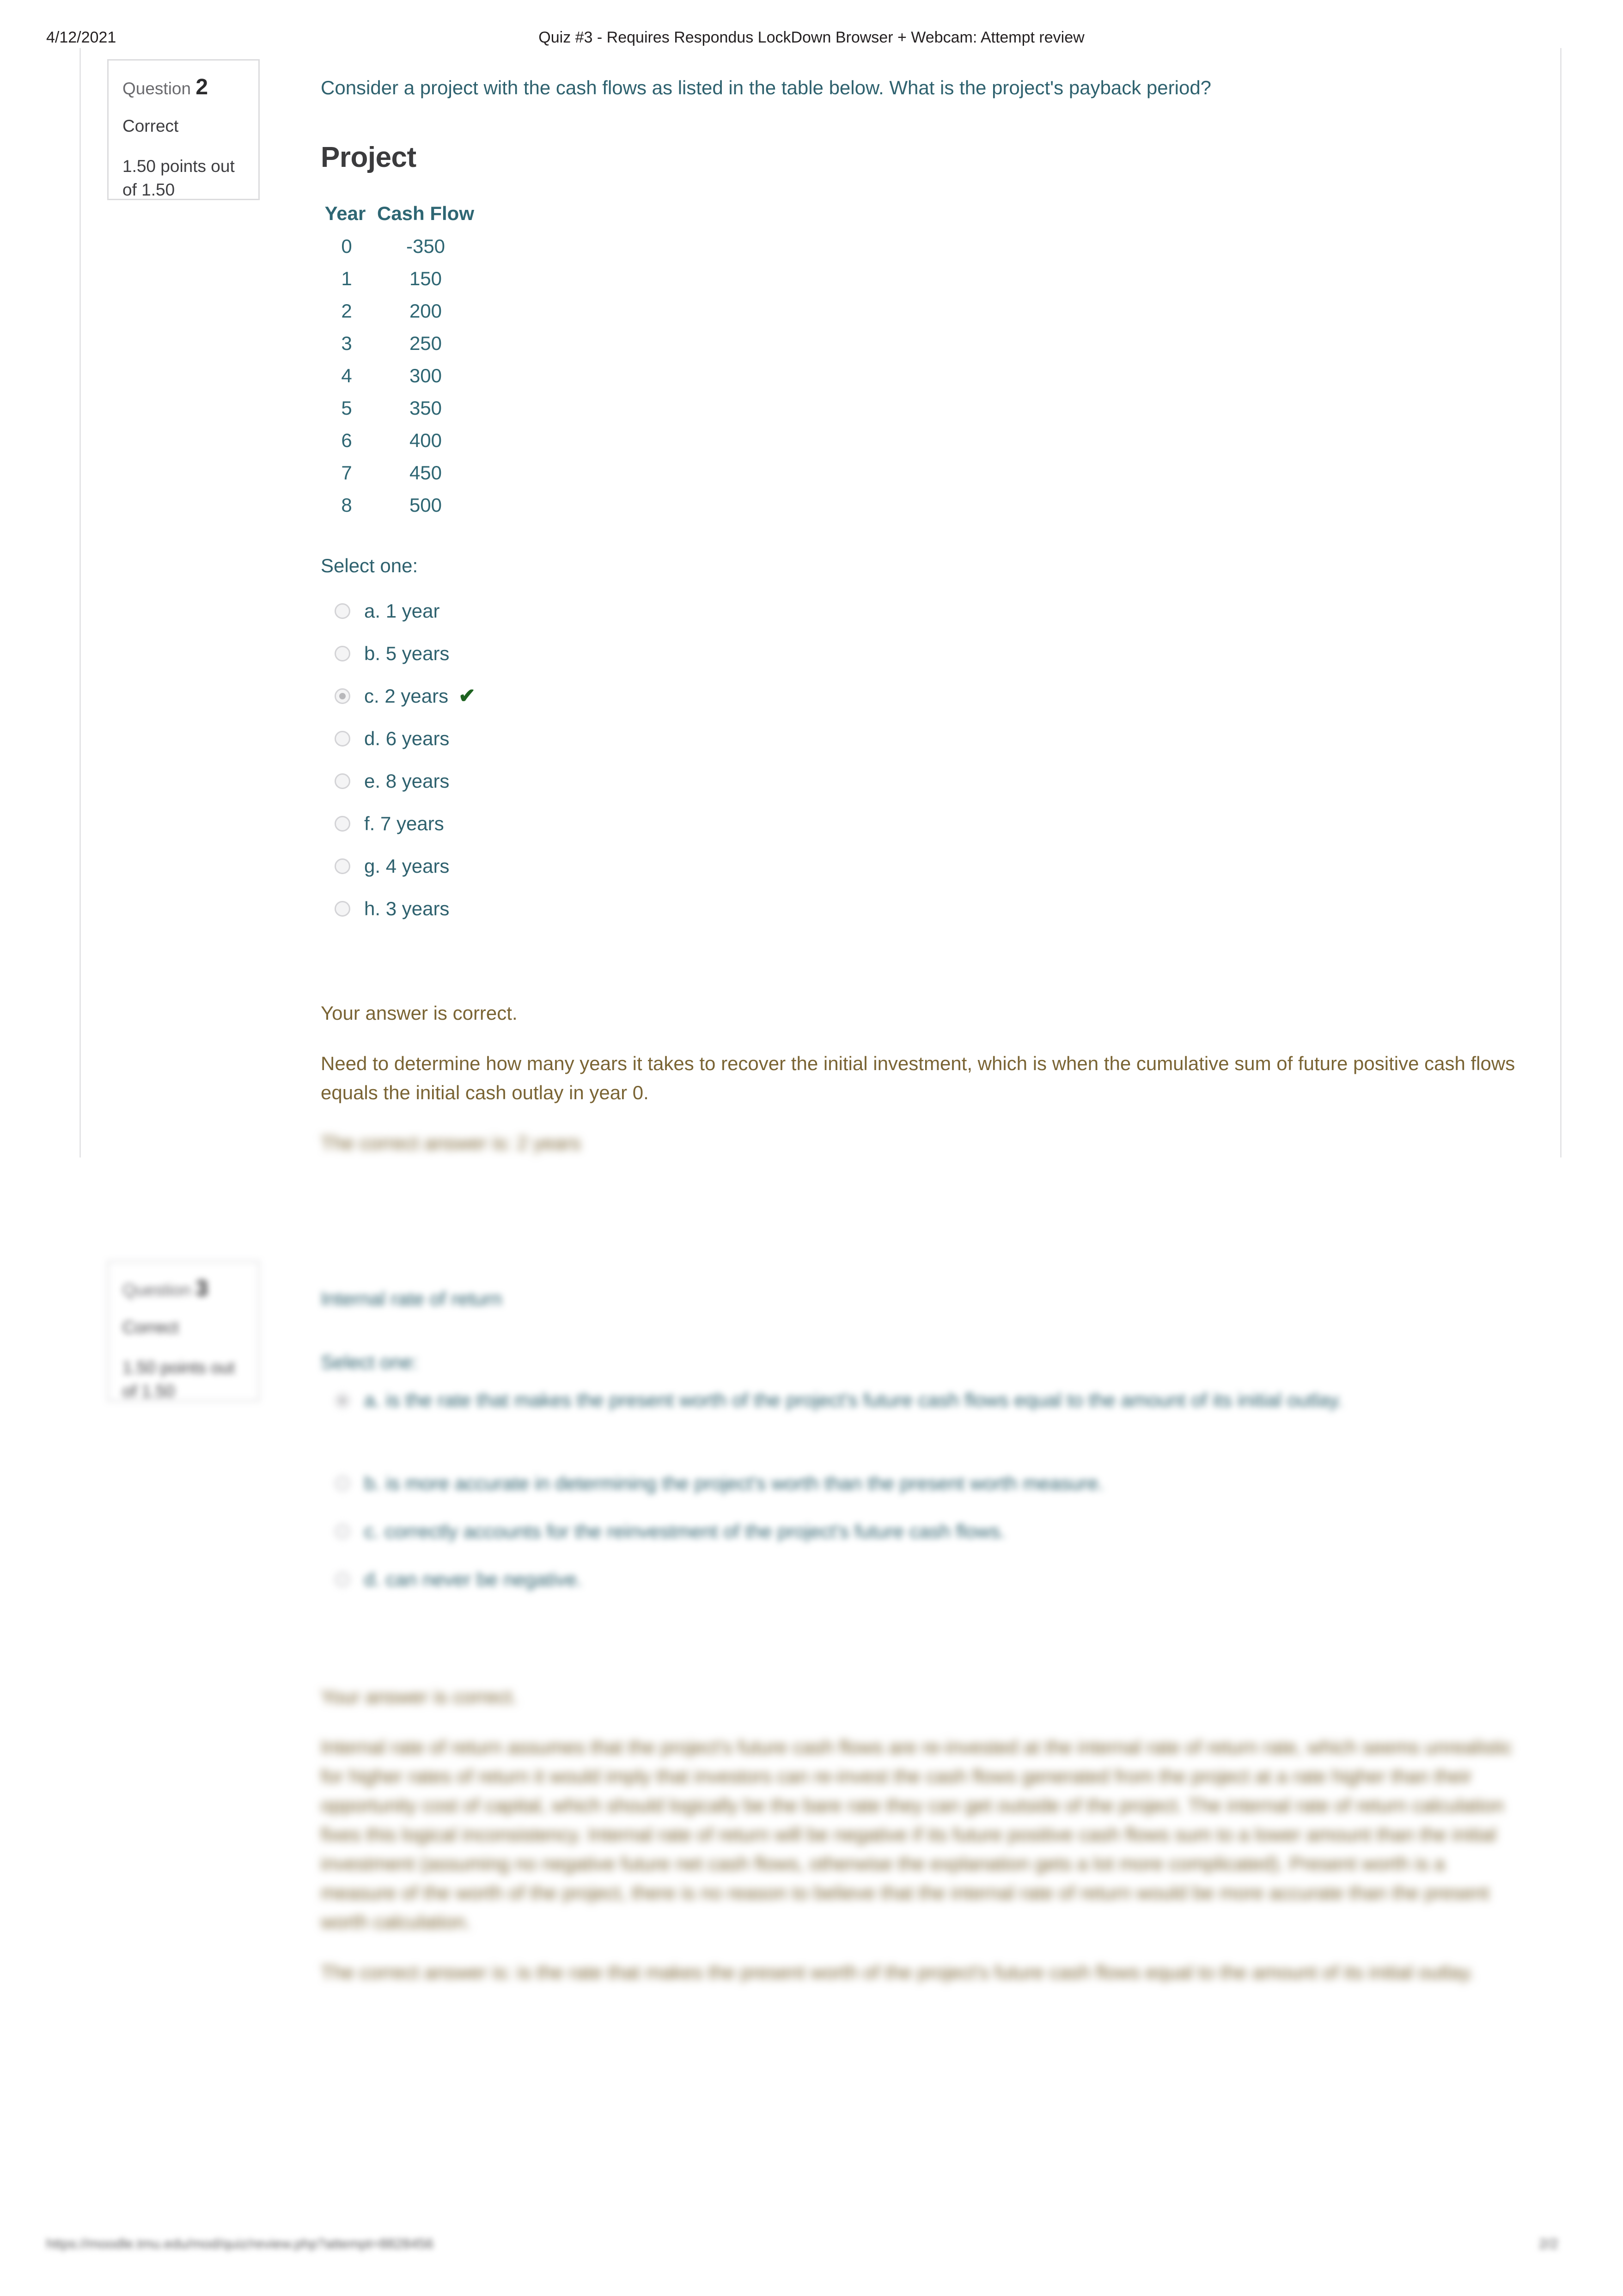 This screenshot has width=1623, height=2296. What do you see at coordinates (426, 213) in the screenshot?
I see `cashflow-header-cashflow: Cash Flow` at bounding box center [426, 213].